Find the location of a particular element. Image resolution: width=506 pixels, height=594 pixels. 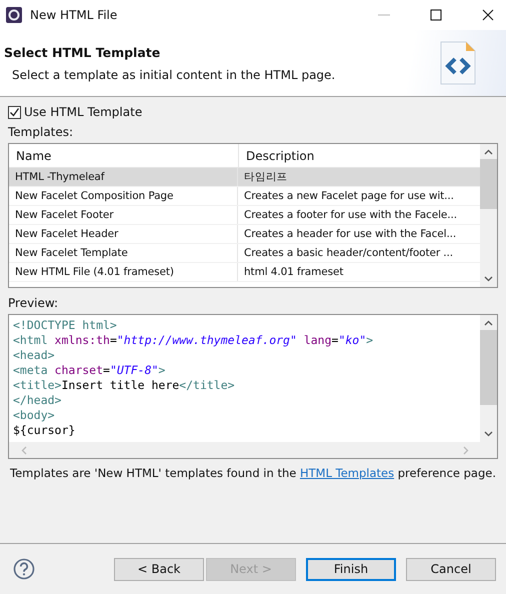

window-title: New HTML File is located at coordinates (74, 15).